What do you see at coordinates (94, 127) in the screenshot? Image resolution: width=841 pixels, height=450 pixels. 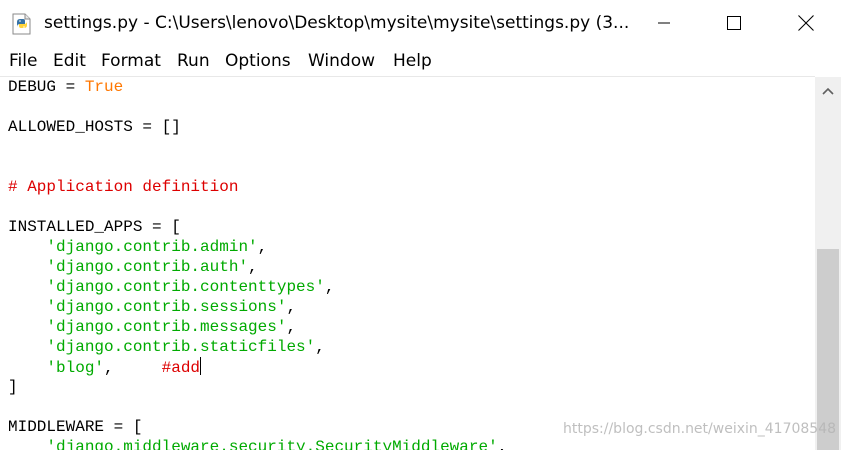 I see `code-token-normal: ALLOWED_HOSTS = []` at bounding box center [94, 127].